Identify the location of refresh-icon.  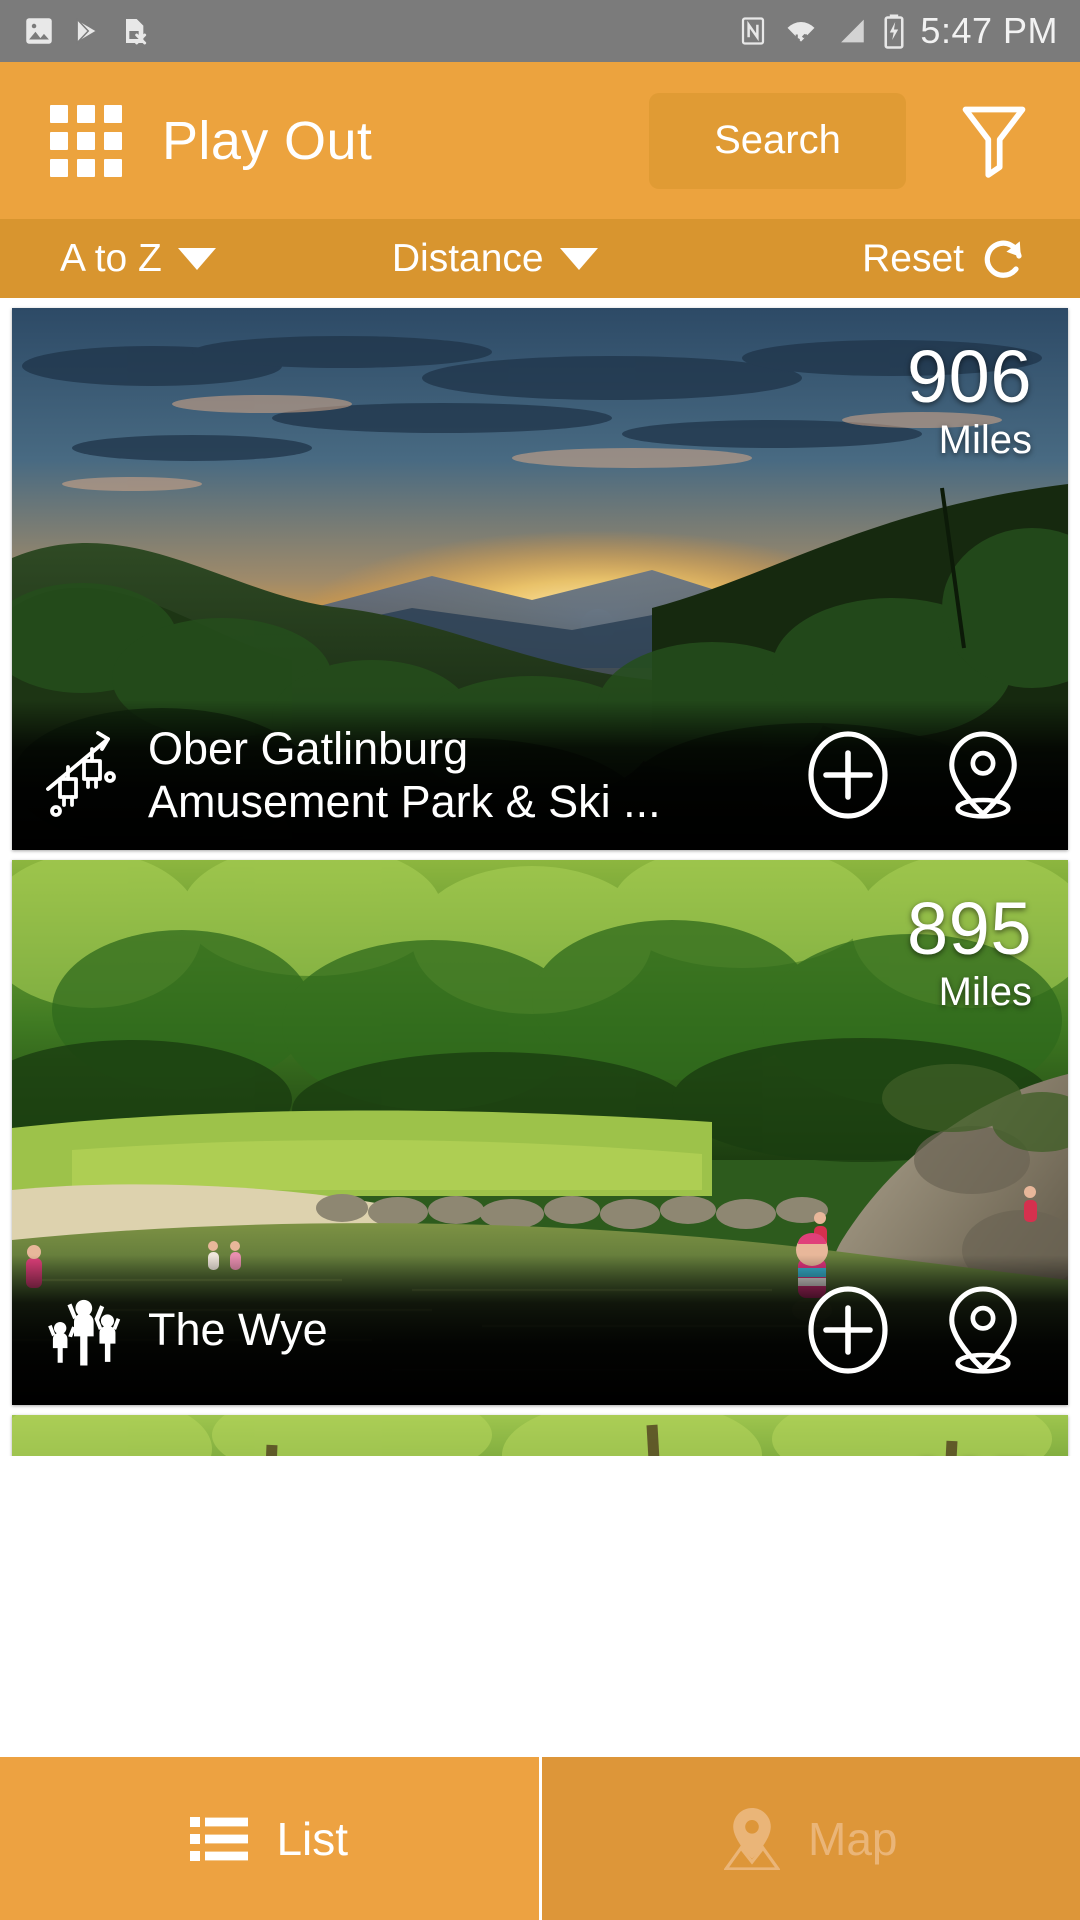
(1003, 259).